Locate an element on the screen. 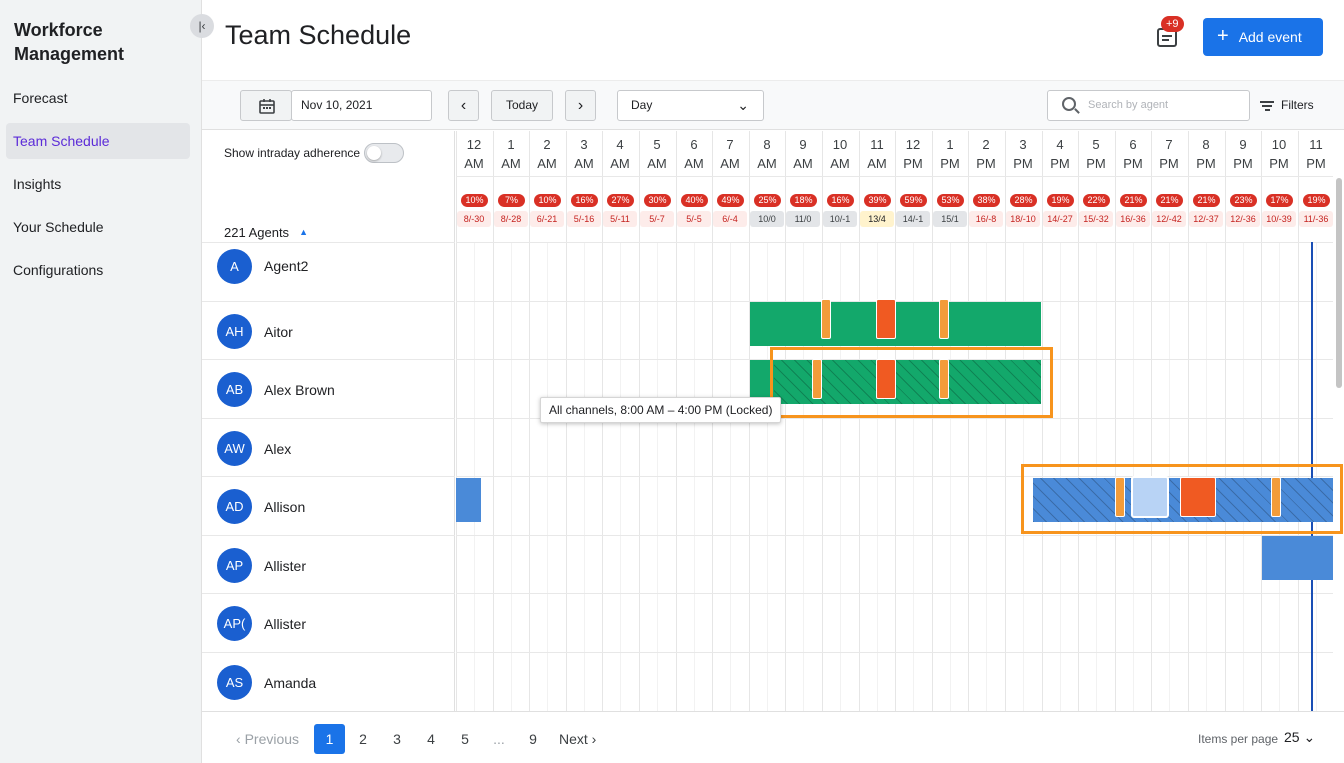 The width and height of the screenshot is (1344, 763). hour-label: 11 AM is located at coordinates (877, 154).